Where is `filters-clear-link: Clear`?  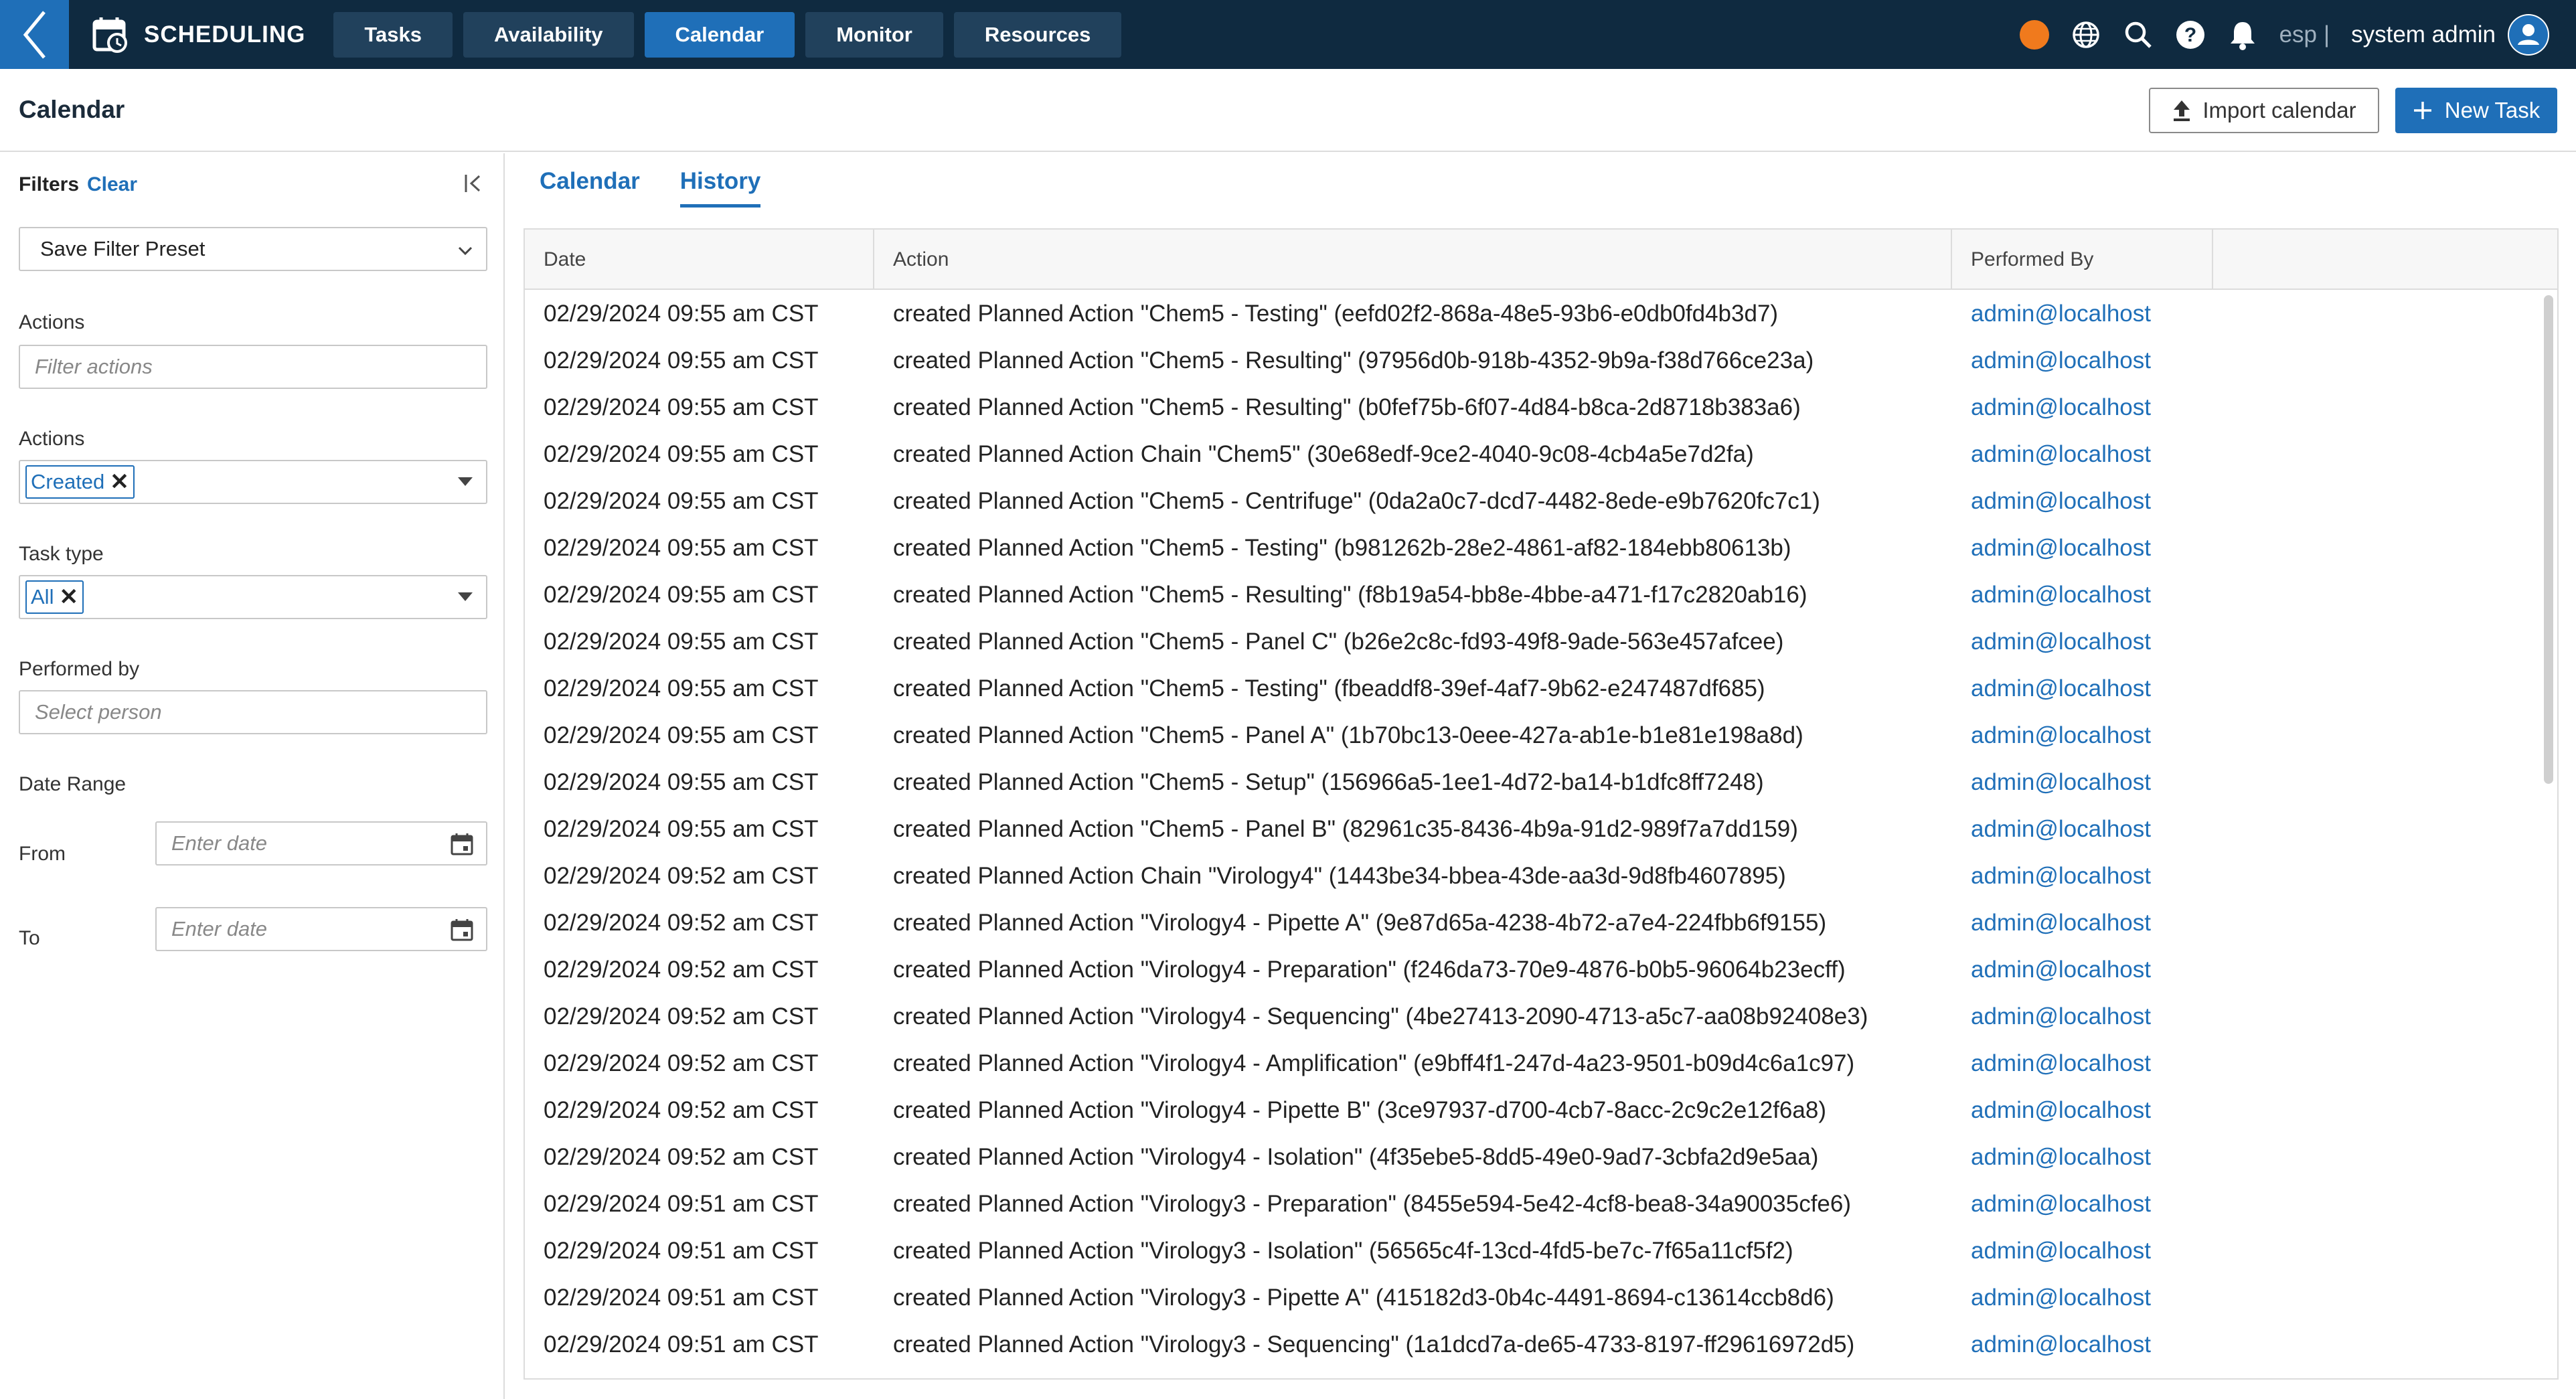
filters-clear-link: Clear is located at coordinates (112, 184).